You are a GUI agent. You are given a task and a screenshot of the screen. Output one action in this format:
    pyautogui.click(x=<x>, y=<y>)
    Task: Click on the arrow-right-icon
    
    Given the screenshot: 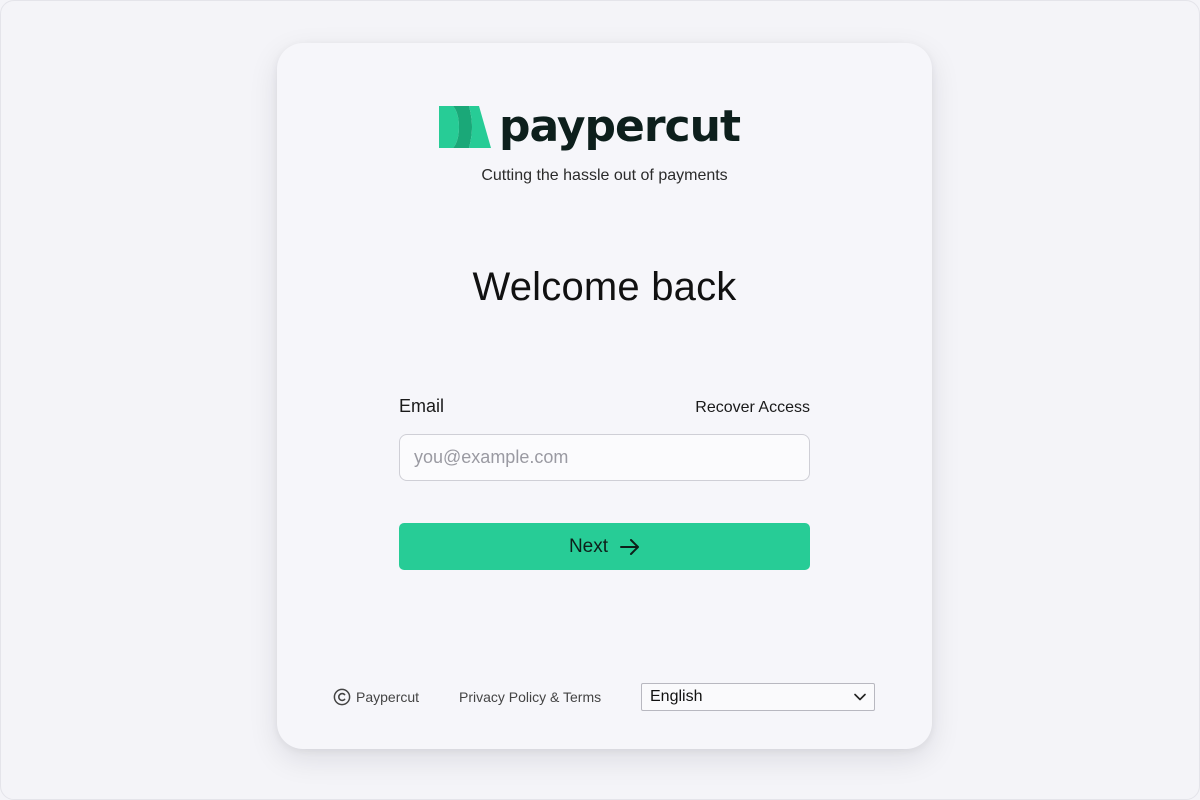 What is the action you would take?
    pyautogui.click(x=630, y=546)
    